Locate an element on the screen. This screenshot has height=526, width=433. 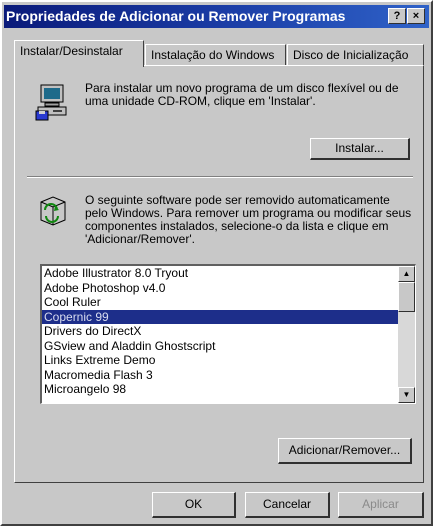
program-list-item: Drivers do DirectX is located at coordinates (228, 331).